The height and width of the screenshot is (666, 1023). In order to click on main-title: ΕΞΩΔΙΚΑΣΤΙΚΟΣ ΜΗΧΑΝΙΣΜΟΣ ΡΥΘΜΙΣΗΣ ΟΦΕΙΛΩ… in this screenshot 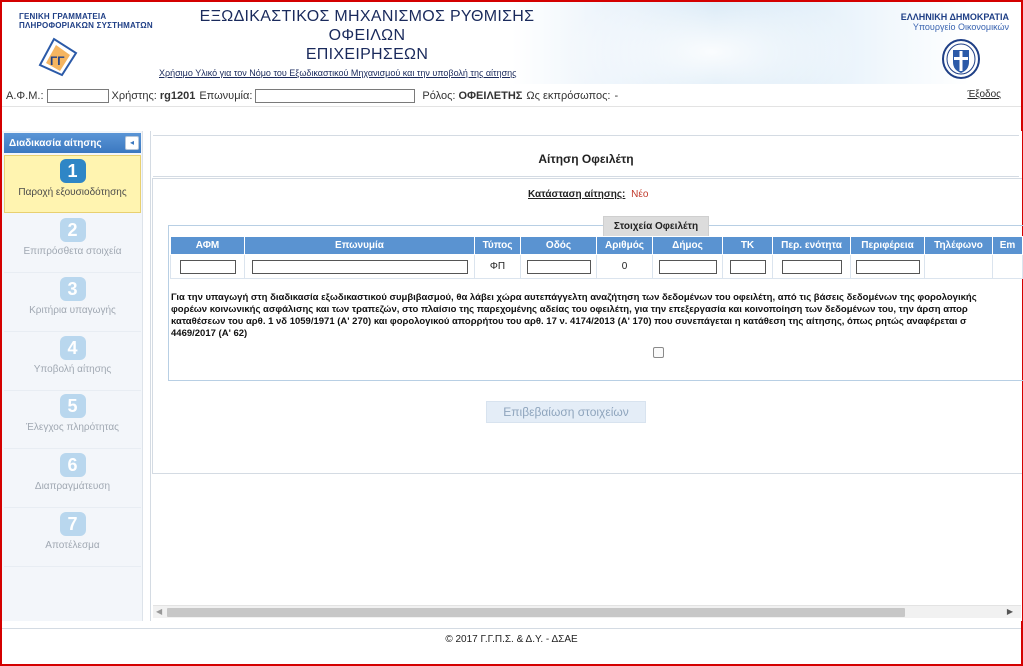, I will do `click(367, 35)`.